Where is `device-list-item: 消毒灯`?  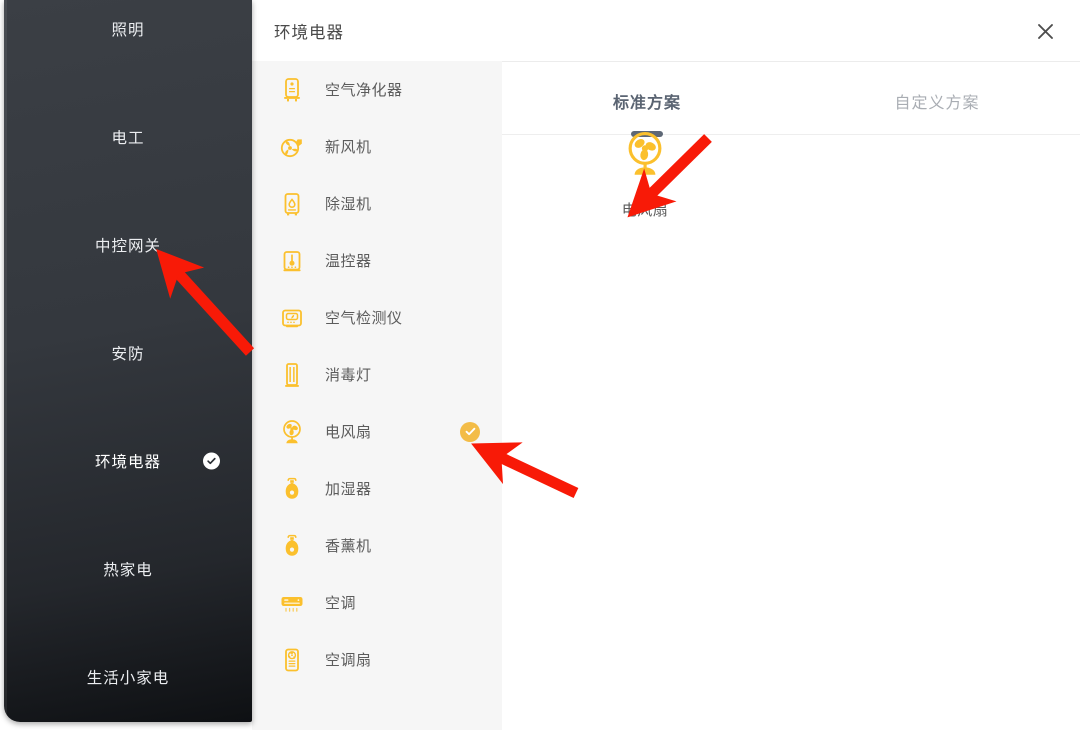 device-list-item: 消毒灯 is located at coordinates (377, 374).